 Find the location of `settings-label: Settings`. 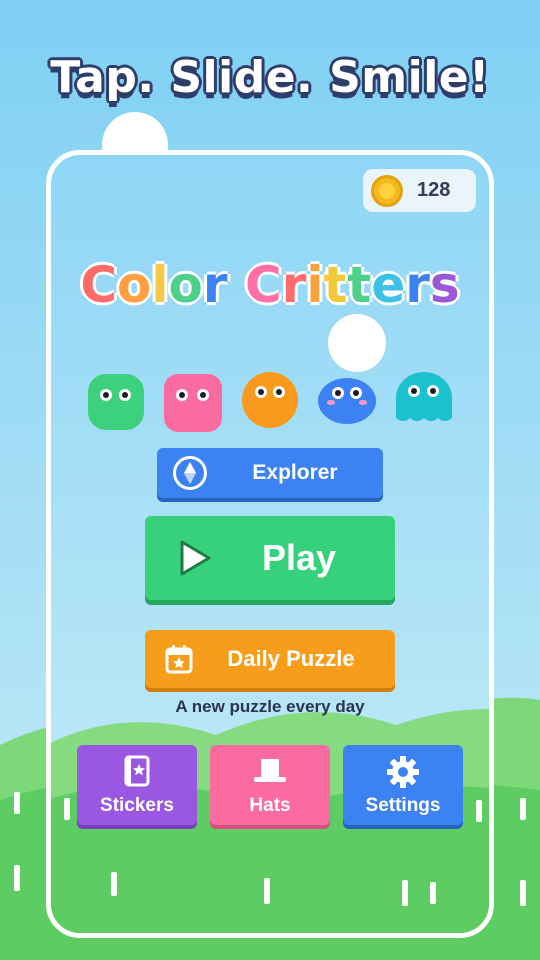

settings-label: Settings is located at coordinates (403, 805).